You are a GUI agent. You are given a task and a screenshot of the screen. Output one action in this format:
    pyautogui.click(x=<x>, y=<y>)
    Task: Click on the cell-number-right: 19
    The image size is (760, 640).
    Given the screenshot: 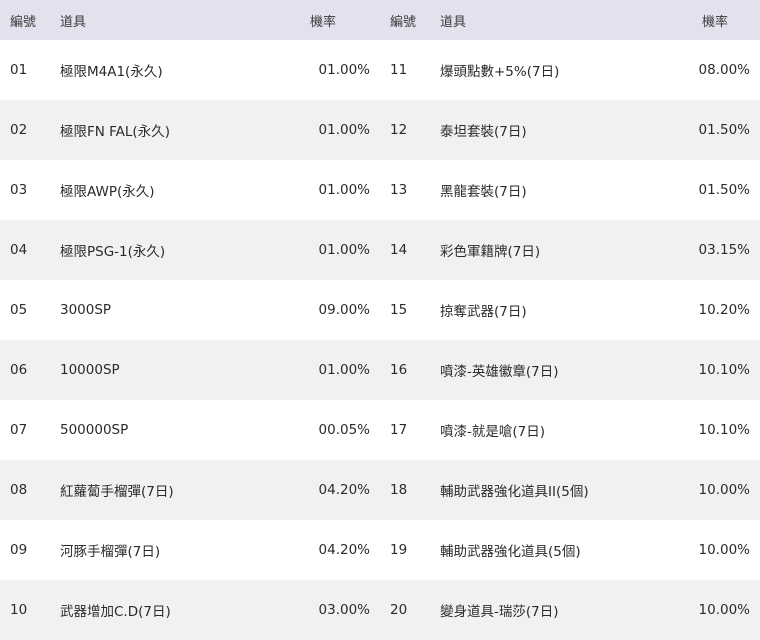 What is the action you would take?
    pyautogui.click(x=399, y=550)
    